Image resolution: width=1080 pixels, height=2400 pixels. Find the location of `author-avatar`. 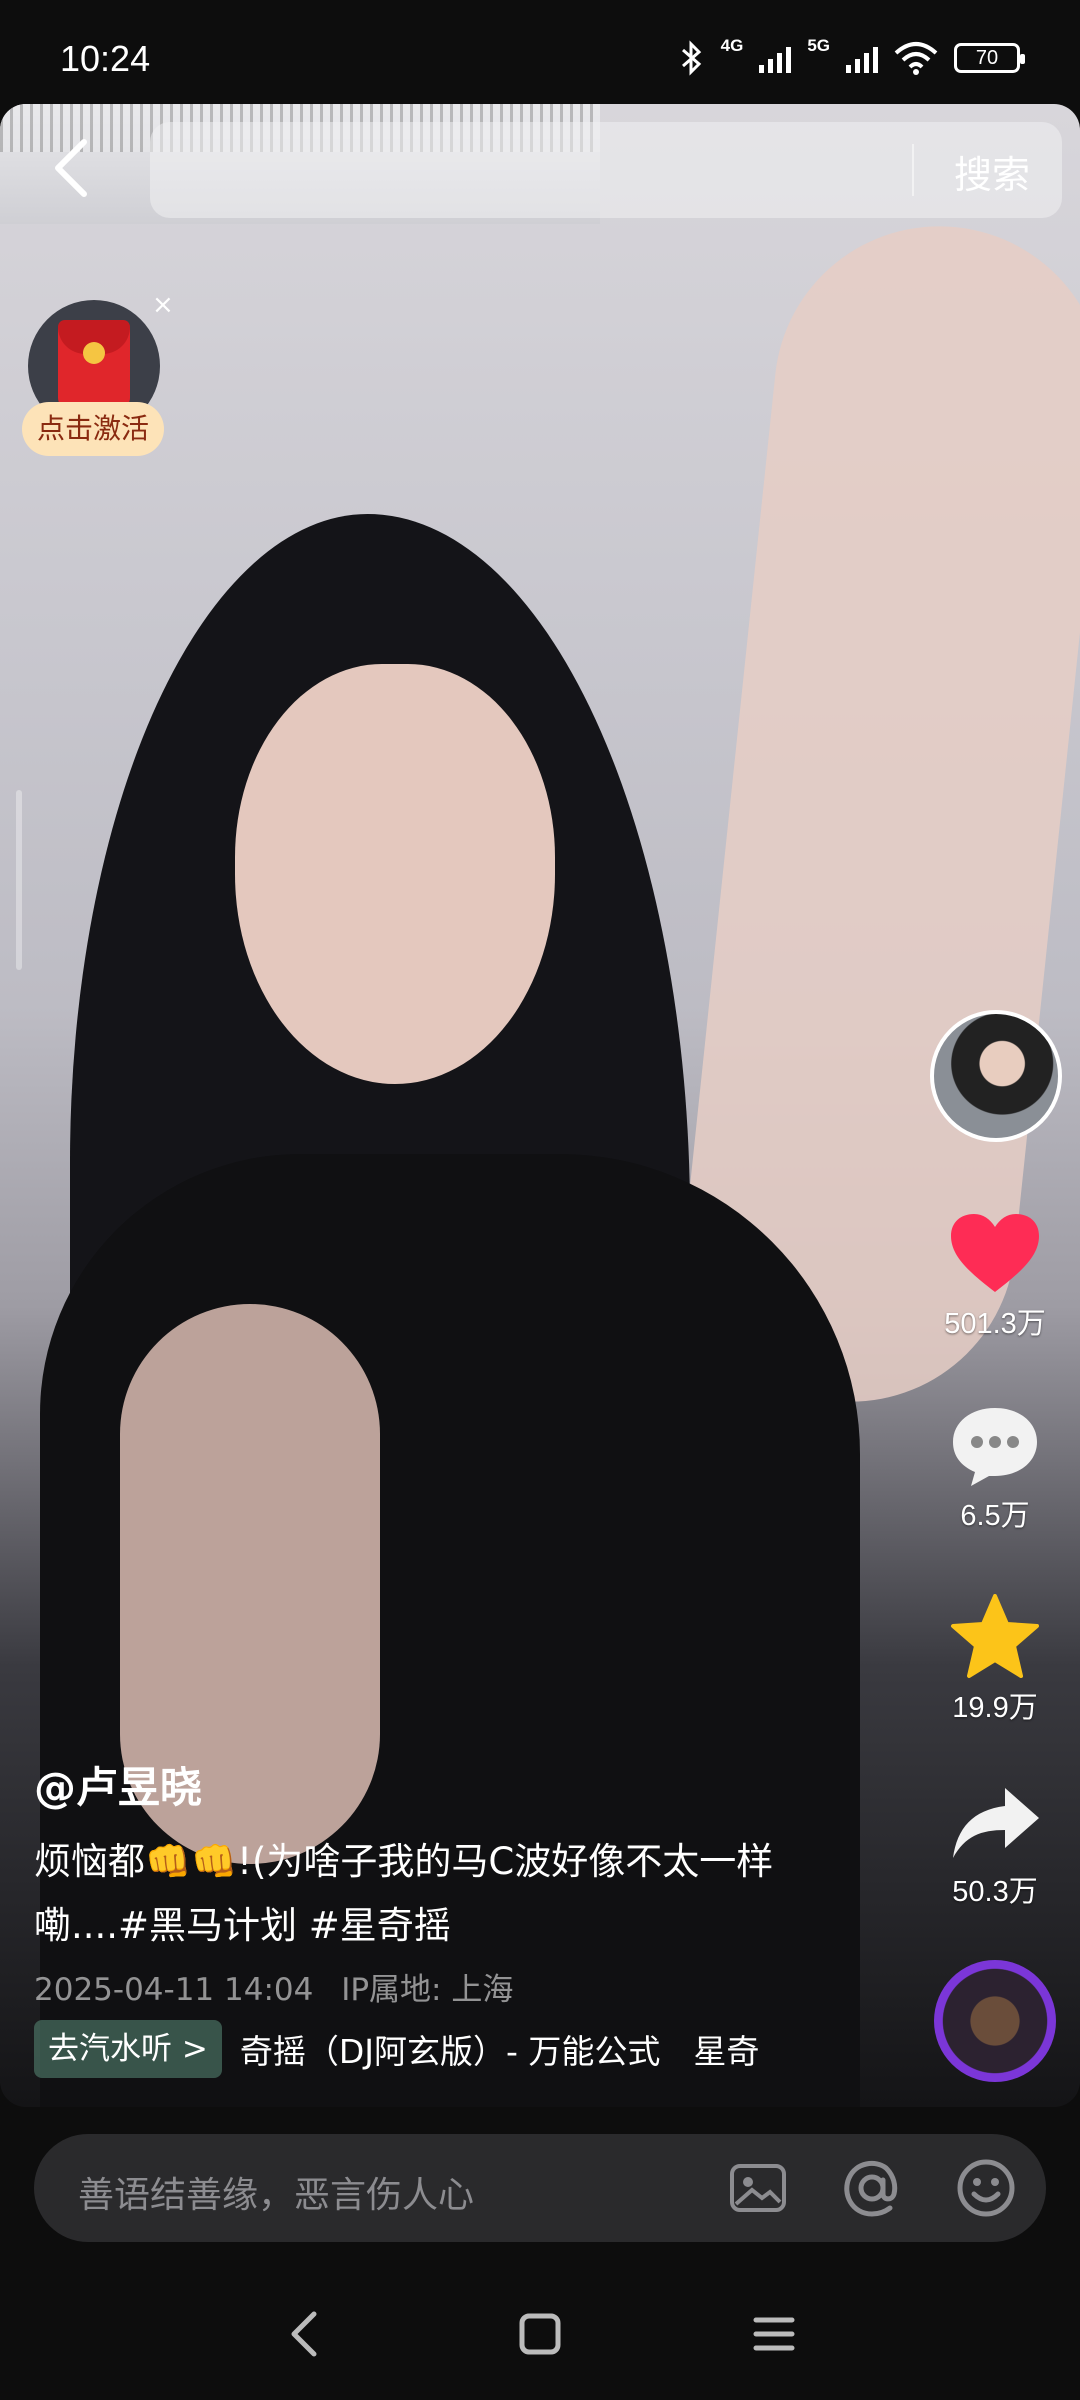

author-avatar is located at coordinates (996, 1076).